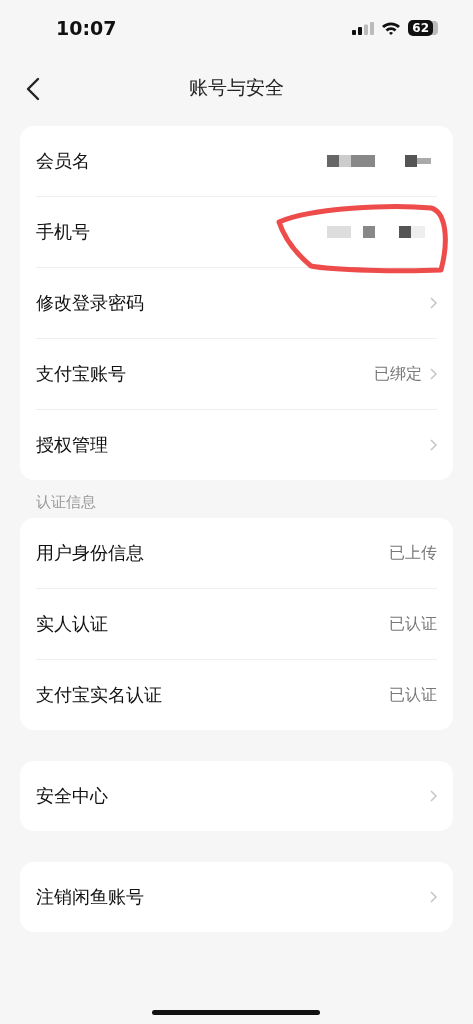  I want to click on settings-row: 用户身份信息 已上传, so click(236, 553).